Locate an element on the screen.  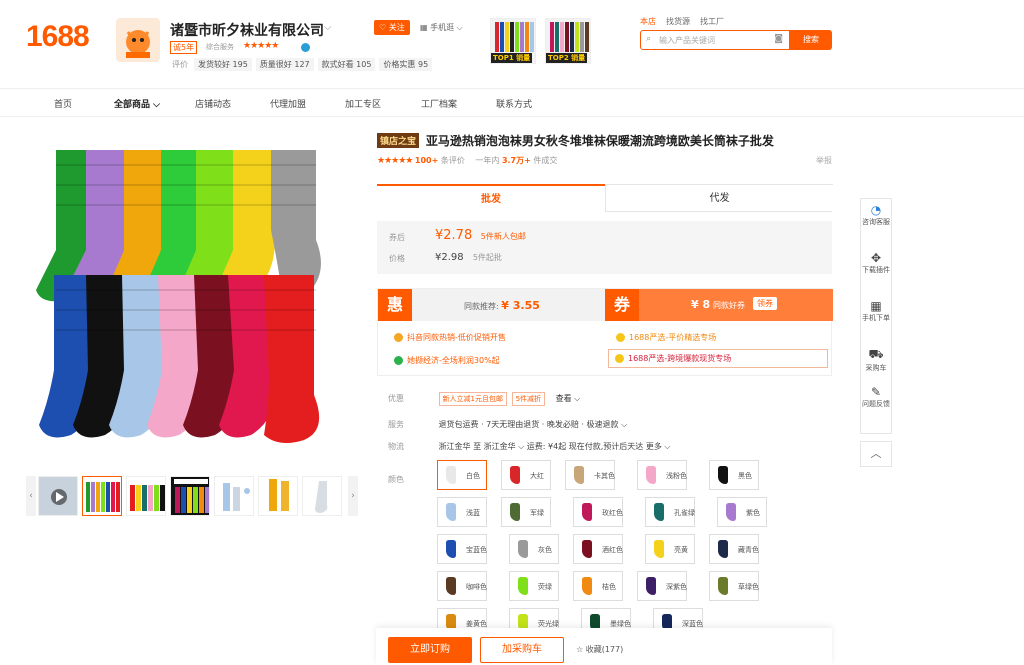
chevron-down-icon: ⌵ is located at coordinates (328, 27).